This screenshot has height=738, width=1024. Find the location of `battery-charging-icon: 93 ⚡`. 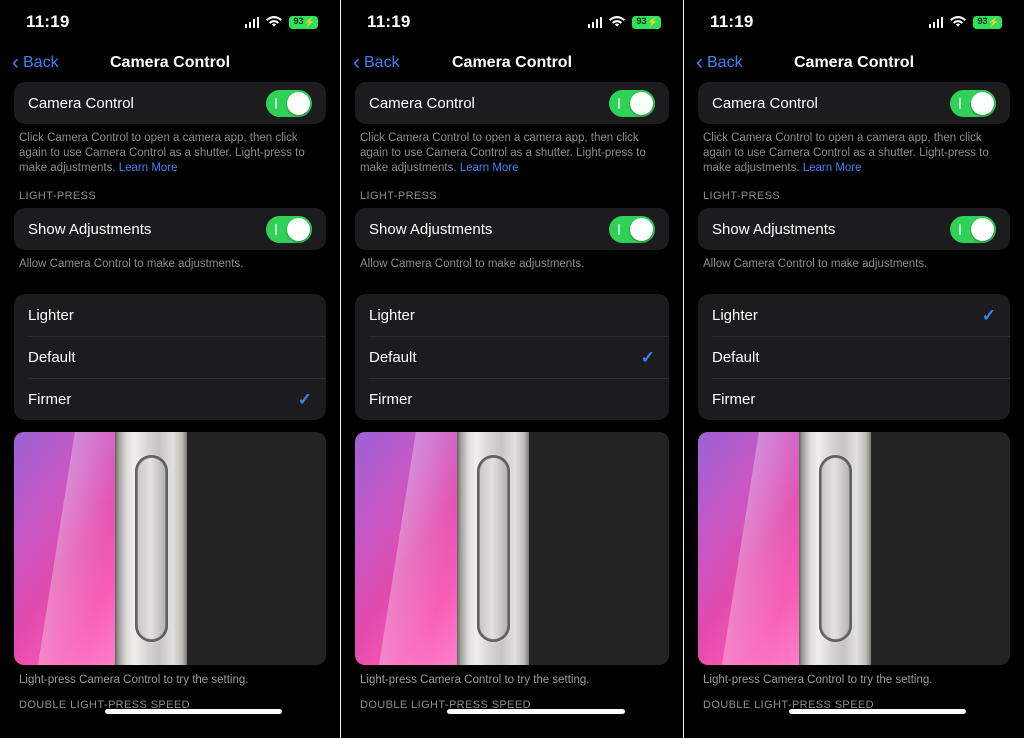

battery-charging-icon: 93 ⚡ is located at coordinates (646, 22).